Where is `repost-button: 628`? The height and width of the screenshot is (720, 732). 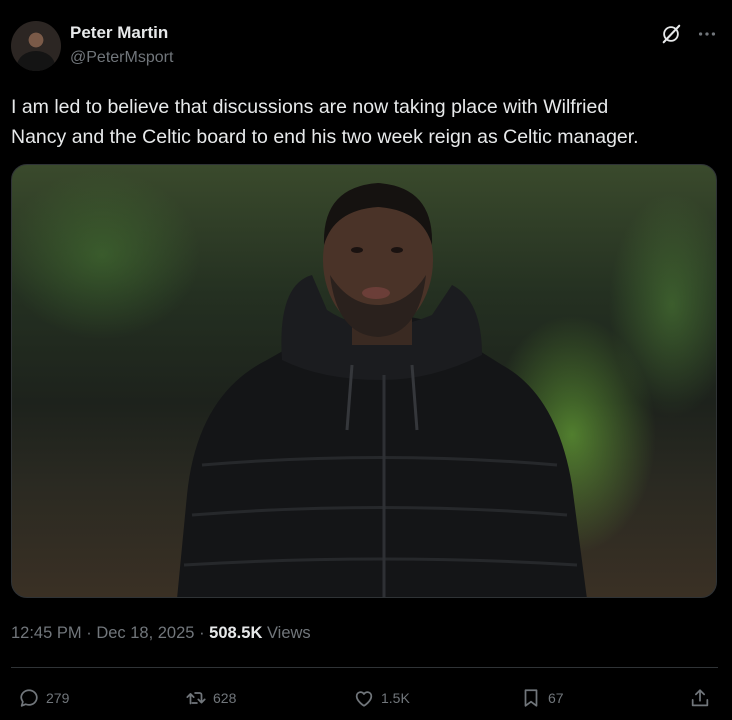 repost-button: 628 is located at coordinates (210, 698).